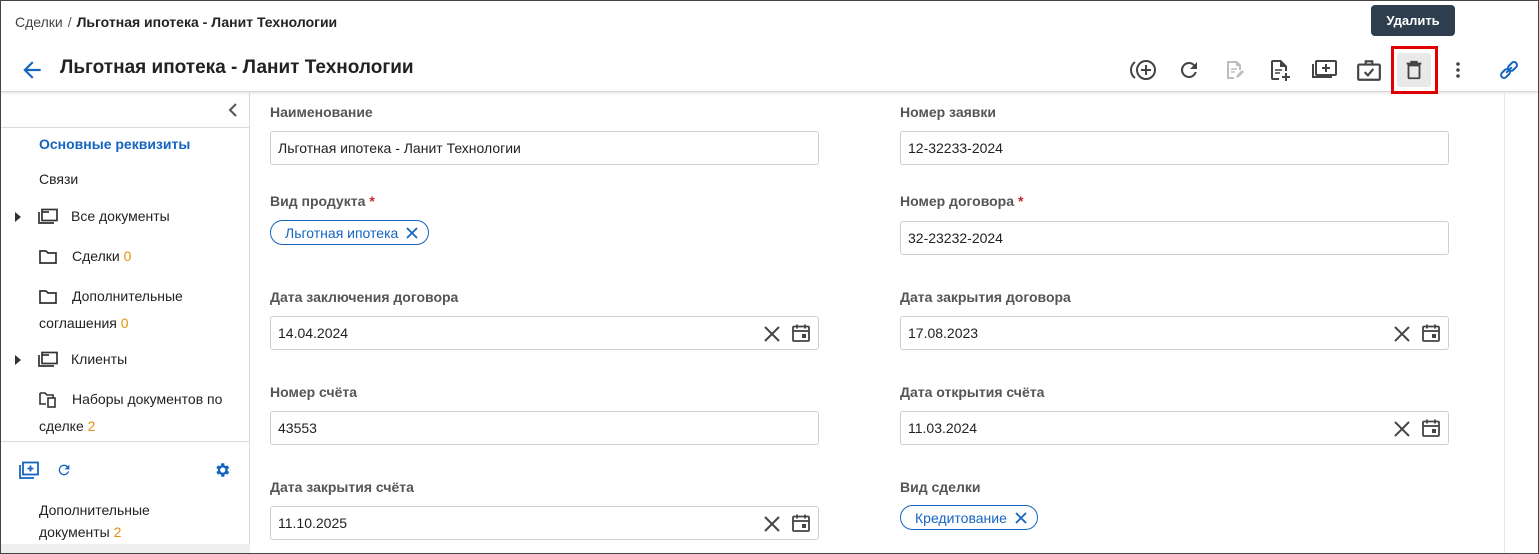  I want to click on account-close-date-label: Дата закрытия счёта, so click(342, 487).